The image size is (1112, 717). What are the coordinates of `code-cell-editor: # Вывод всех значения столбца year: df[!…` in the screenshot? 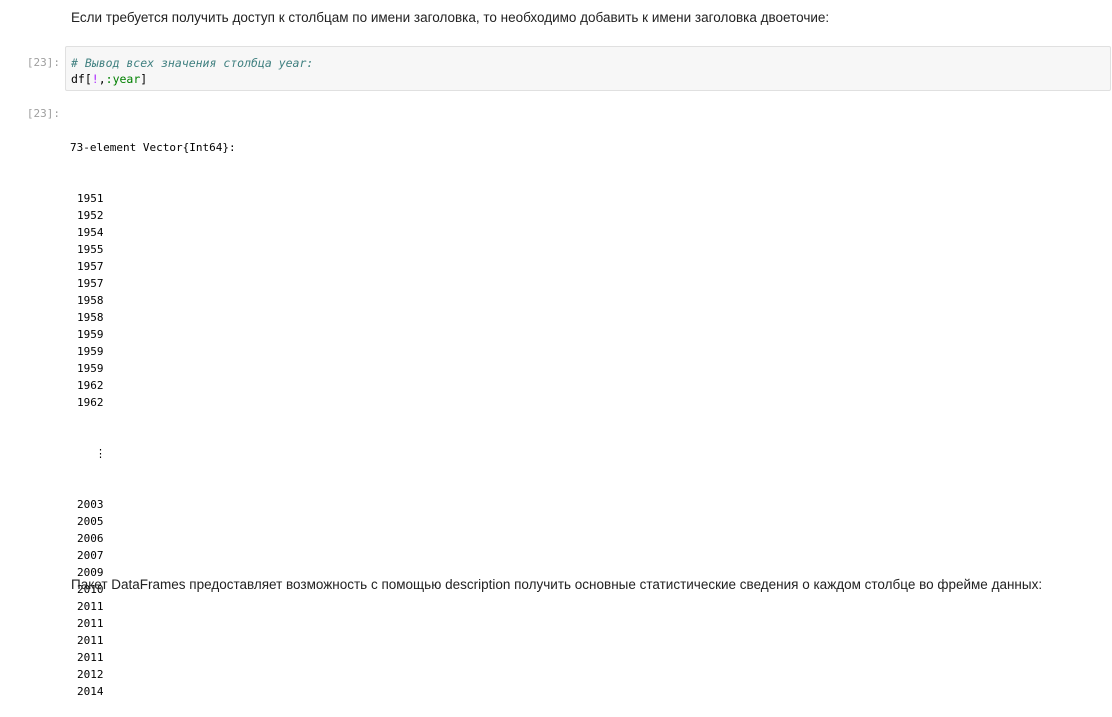 It's located at (588, 68).